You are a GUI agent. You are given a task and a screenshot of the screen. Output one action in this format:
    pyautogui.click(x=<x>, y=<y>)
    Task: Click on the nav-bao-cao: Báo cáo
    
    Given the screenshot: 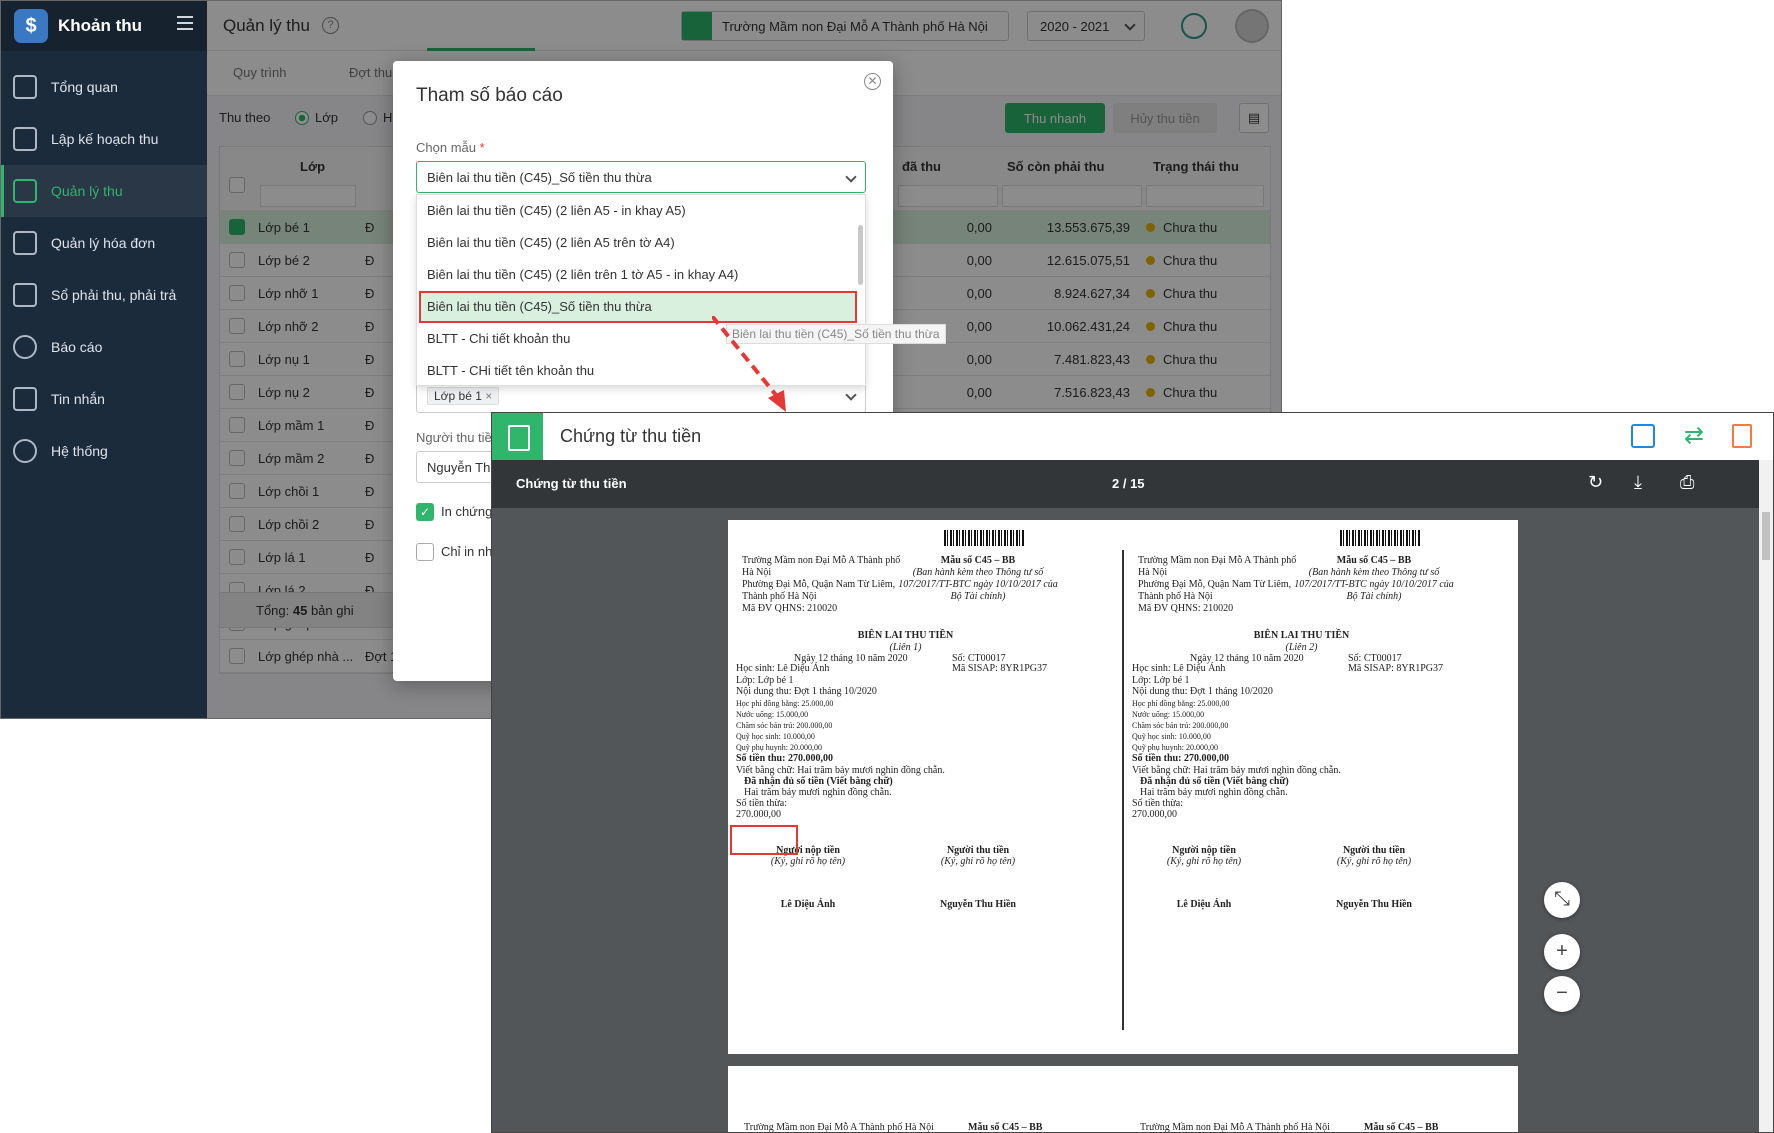 What is the action you would take?
    pyautogui.click(x=104, y=347)
    